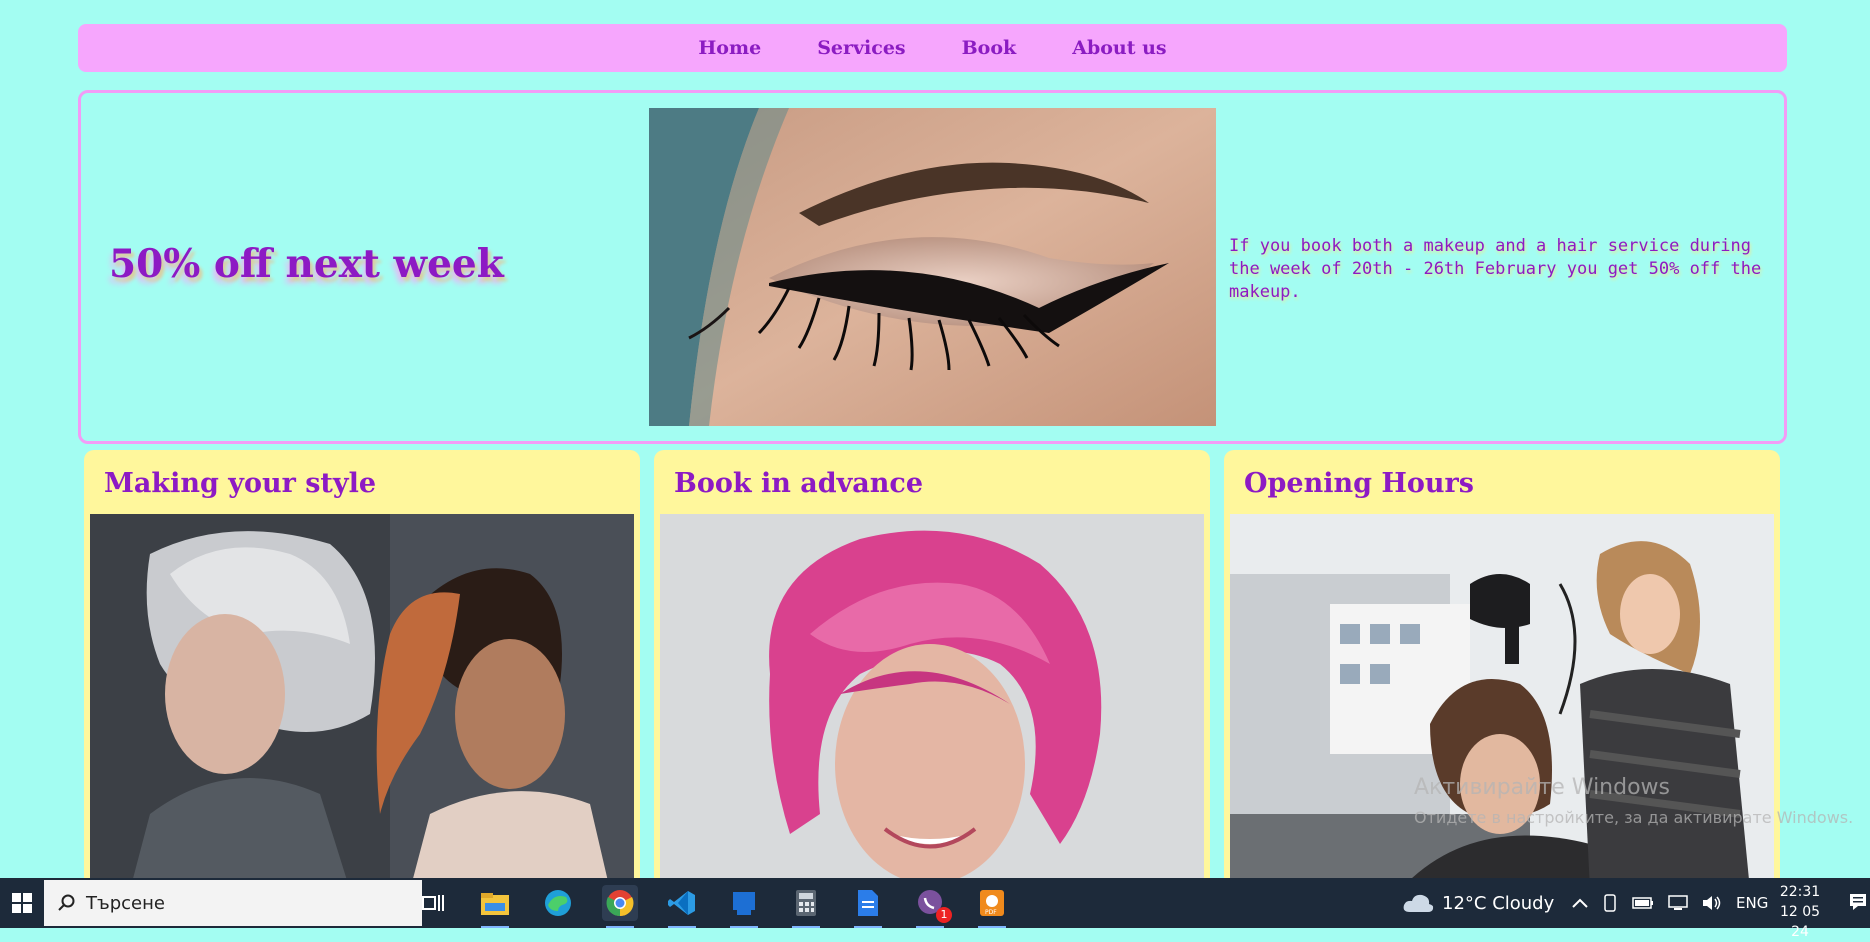  I want to click on card-title: Book in advance, so click(799, 483).